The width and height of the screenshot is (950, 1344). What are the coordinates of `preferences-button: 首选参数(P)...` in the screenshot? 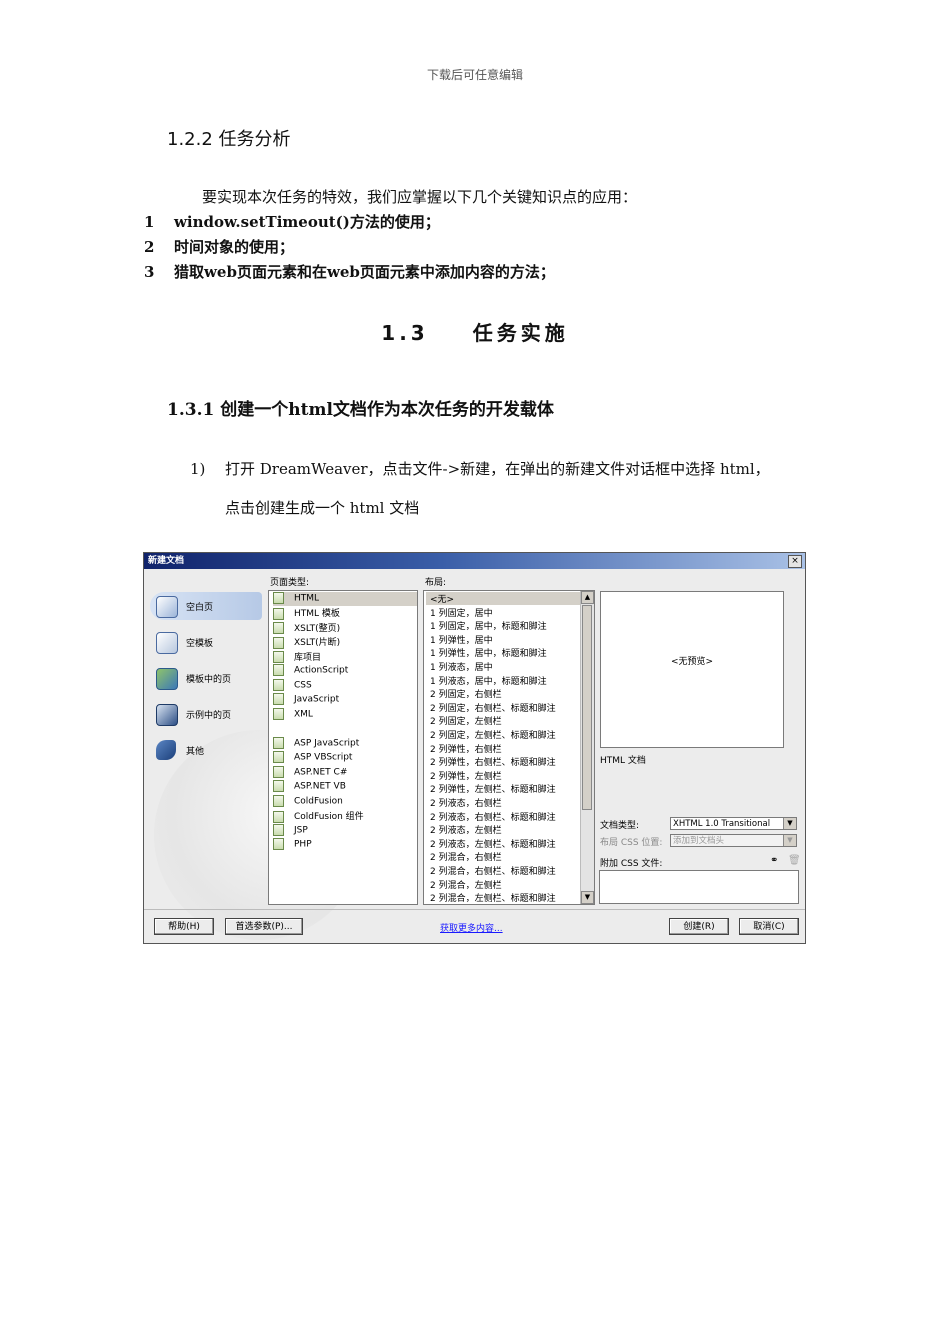 It's located at (264, 926).